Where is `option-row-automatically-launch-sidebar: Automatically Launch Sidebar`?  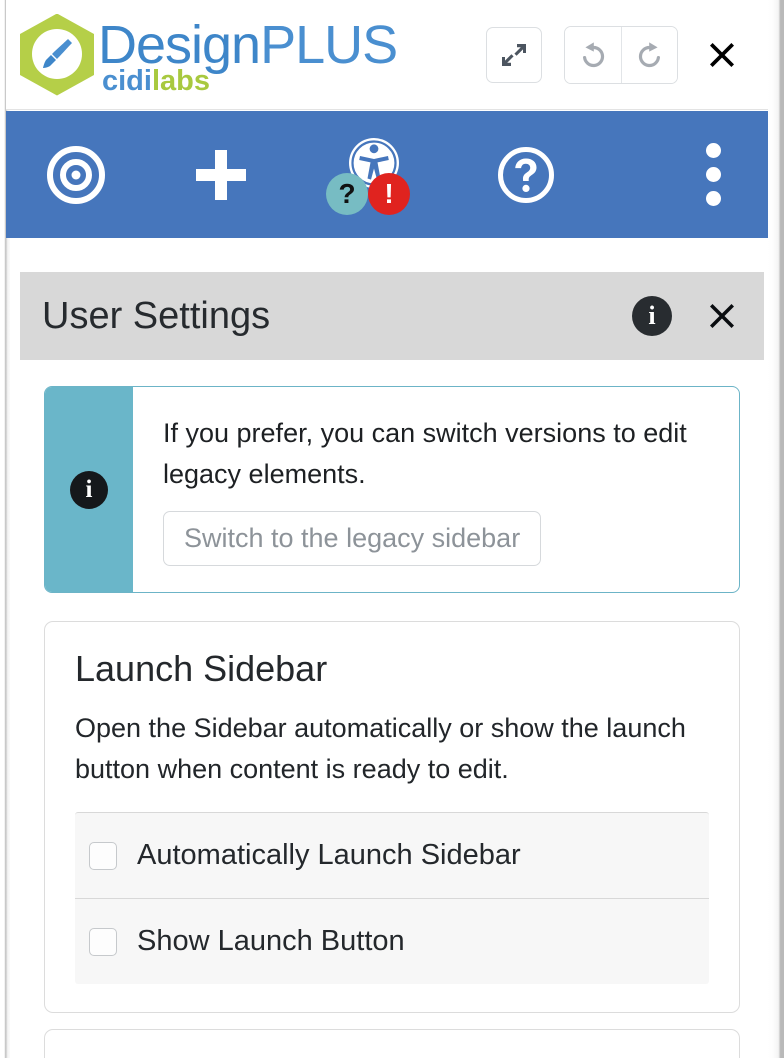 option-row-automatically-launch-sidebar: Automatically Launch Sidebar is located at coordinates (392, 855).